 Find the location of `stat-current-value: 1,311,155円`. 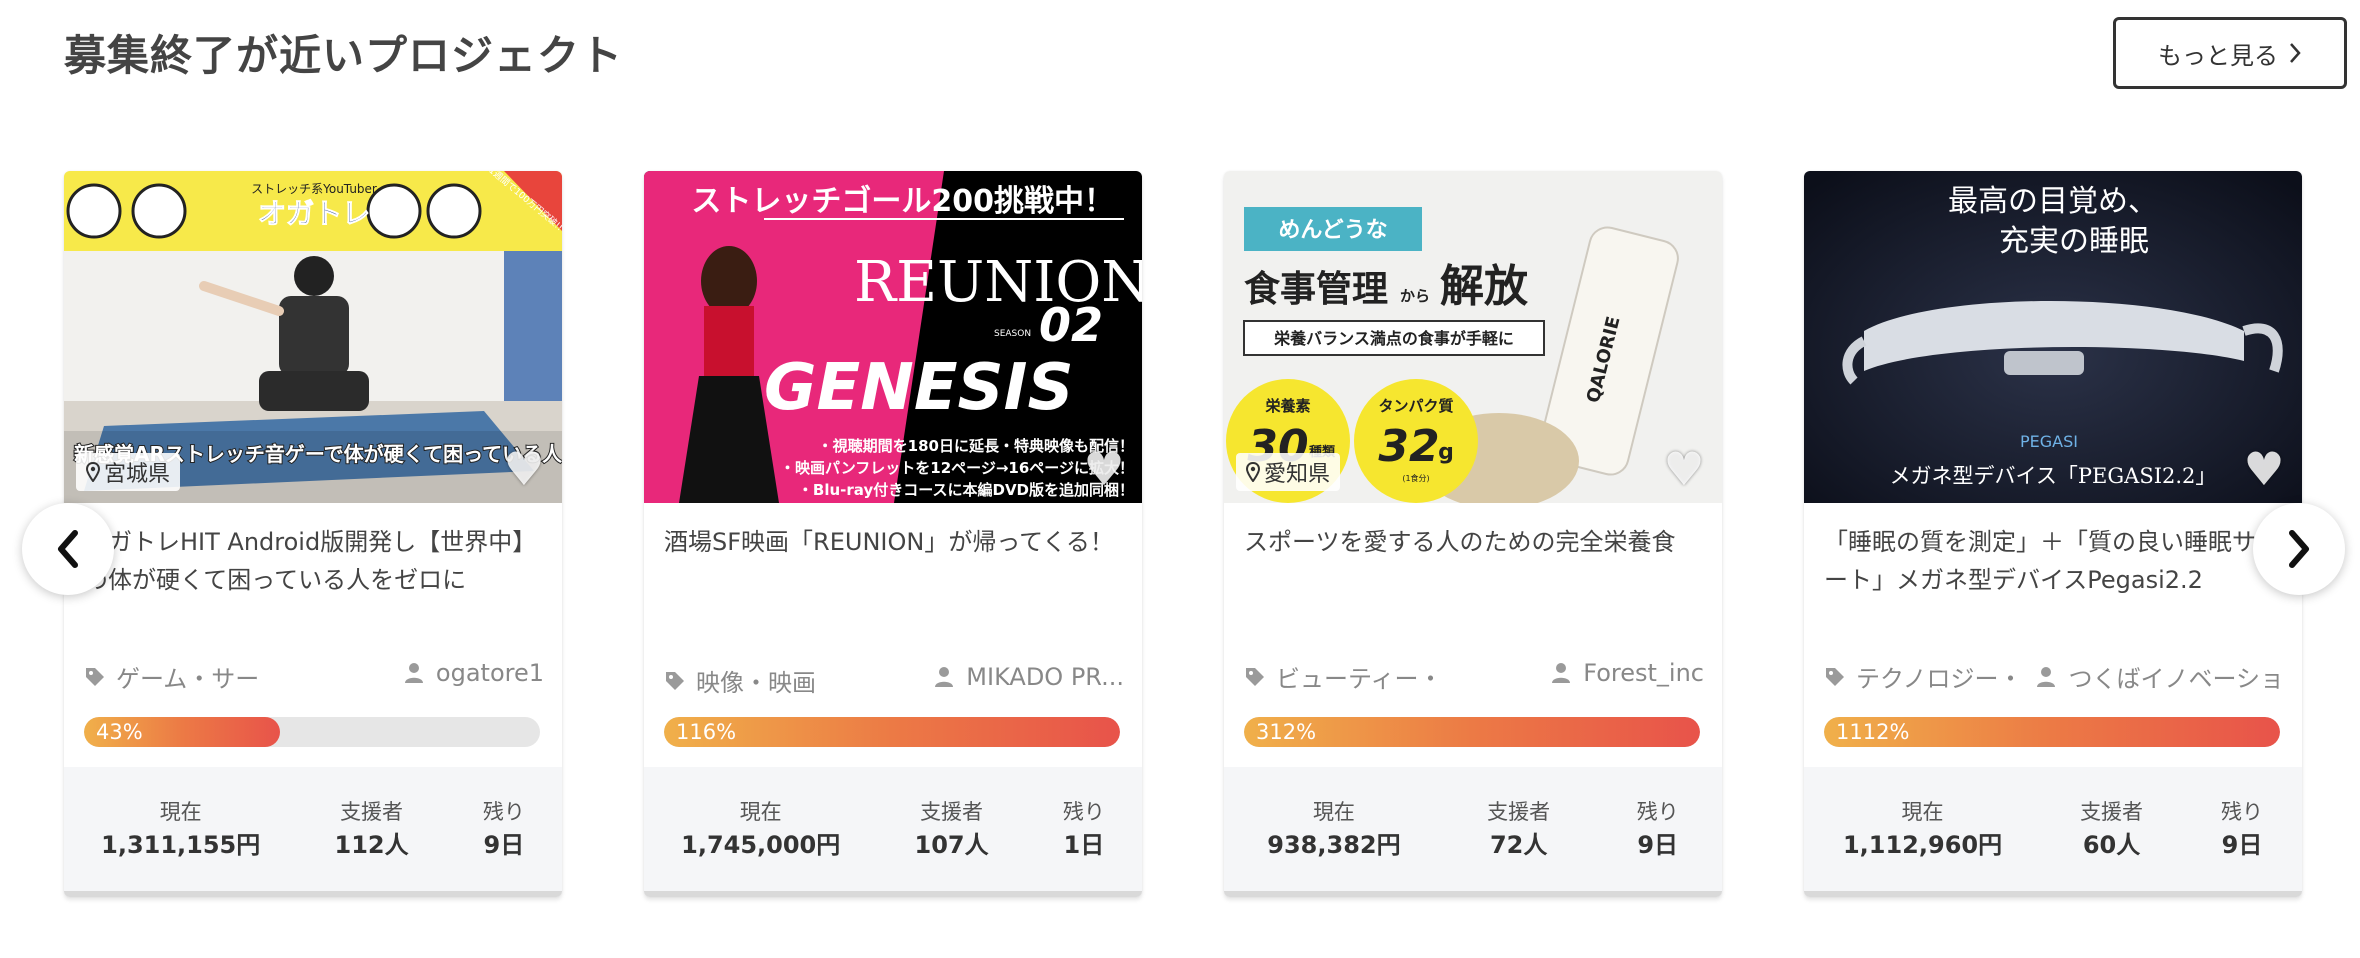

stat-current-value: 1,311,155円 is located at coordinates (181, 845).